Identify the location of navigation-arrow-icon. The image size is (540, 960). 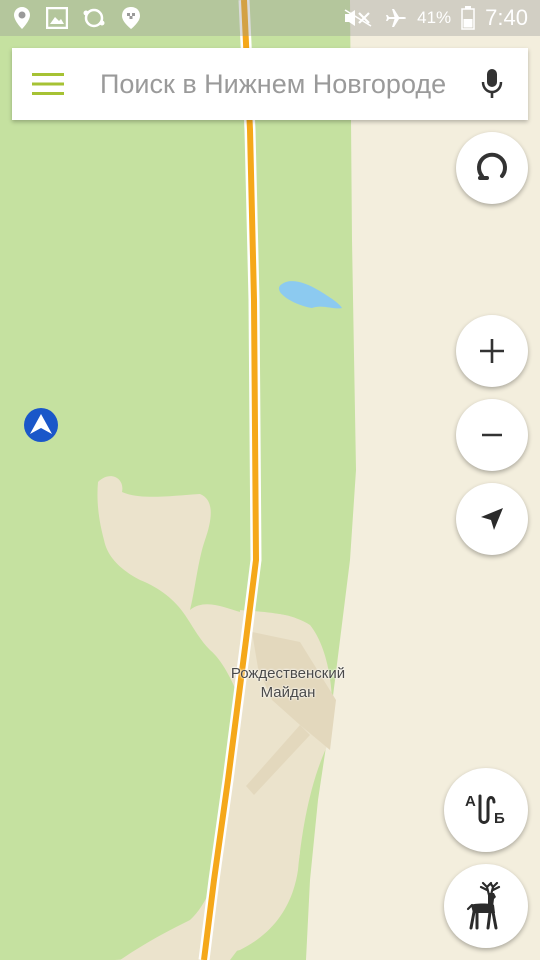
(492, 519).